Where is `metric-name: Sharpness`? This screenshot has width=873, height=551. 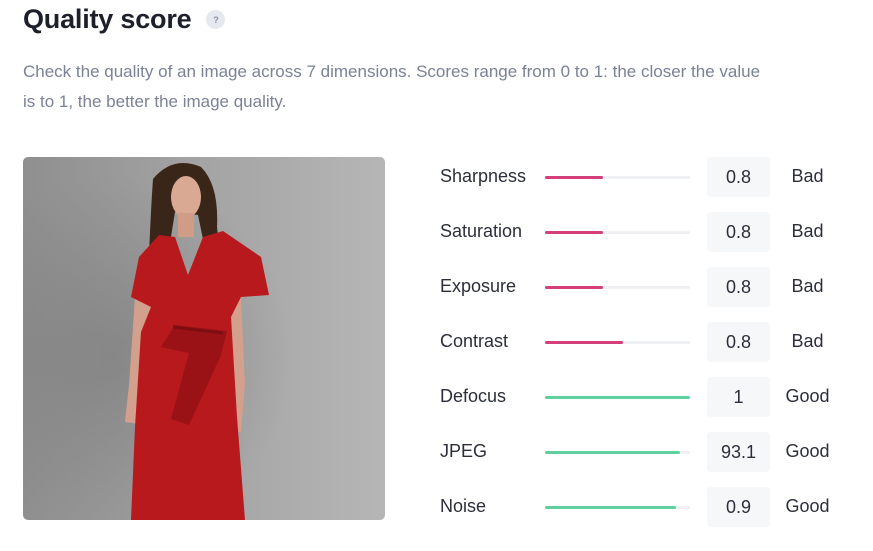
metric-name: Sharpness is located at coordinates (483, 176).